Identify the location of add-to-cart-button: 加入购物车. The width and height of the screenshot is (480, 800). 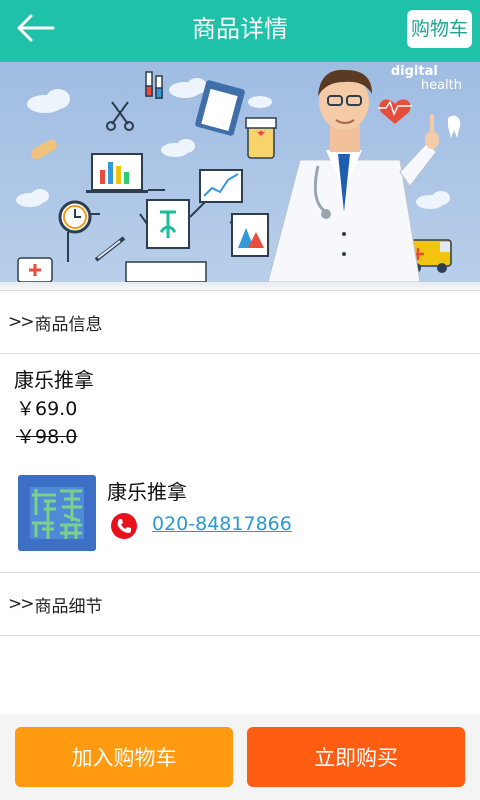
(124, 757).